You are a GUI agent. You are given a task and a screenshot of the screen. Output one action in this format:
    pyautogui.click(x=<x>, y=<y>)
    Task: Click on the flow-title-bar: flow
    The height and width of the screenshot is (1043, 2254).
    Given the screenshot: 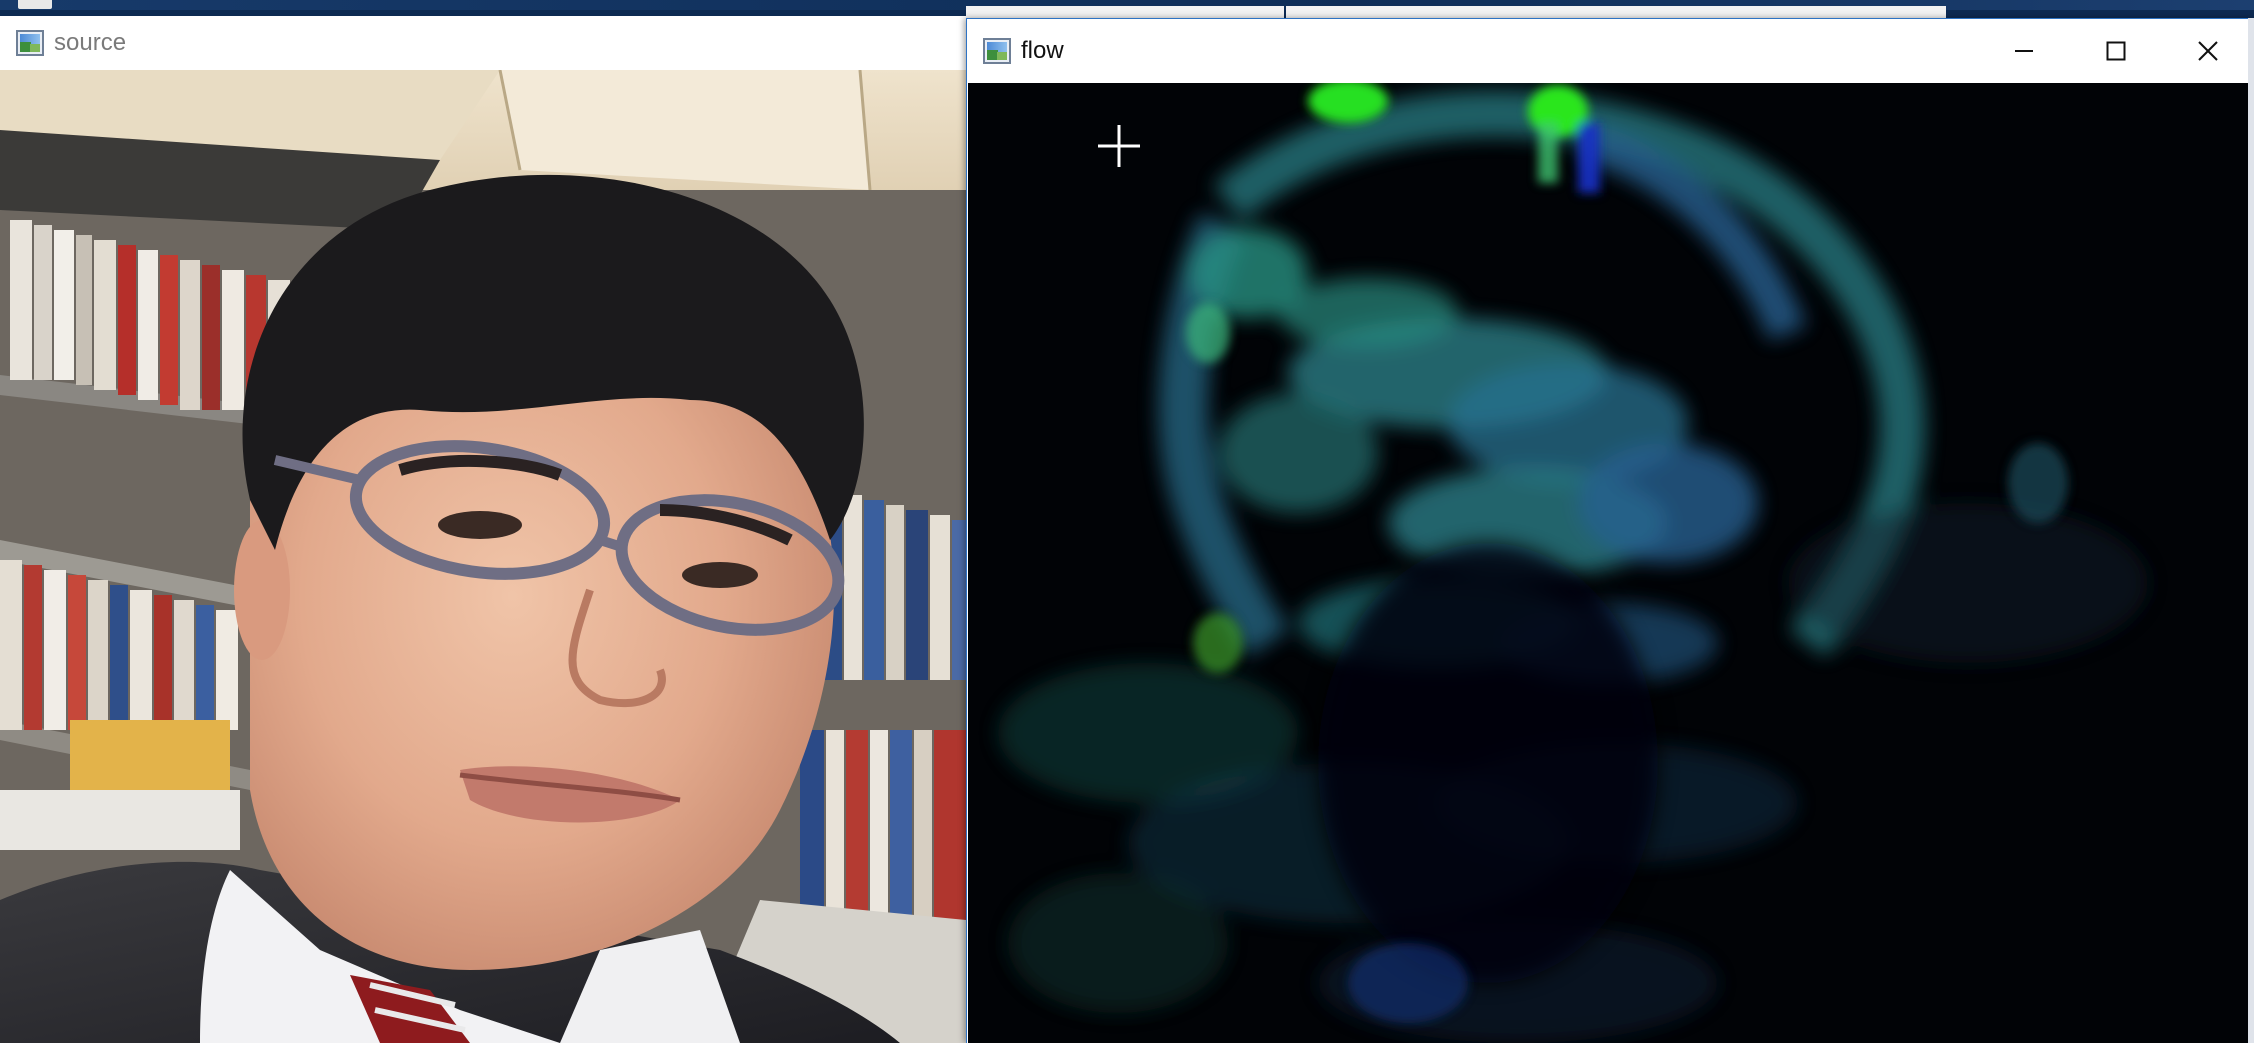 What is the action you would take?
    pyautogui.click(x=1610, y=51)
    